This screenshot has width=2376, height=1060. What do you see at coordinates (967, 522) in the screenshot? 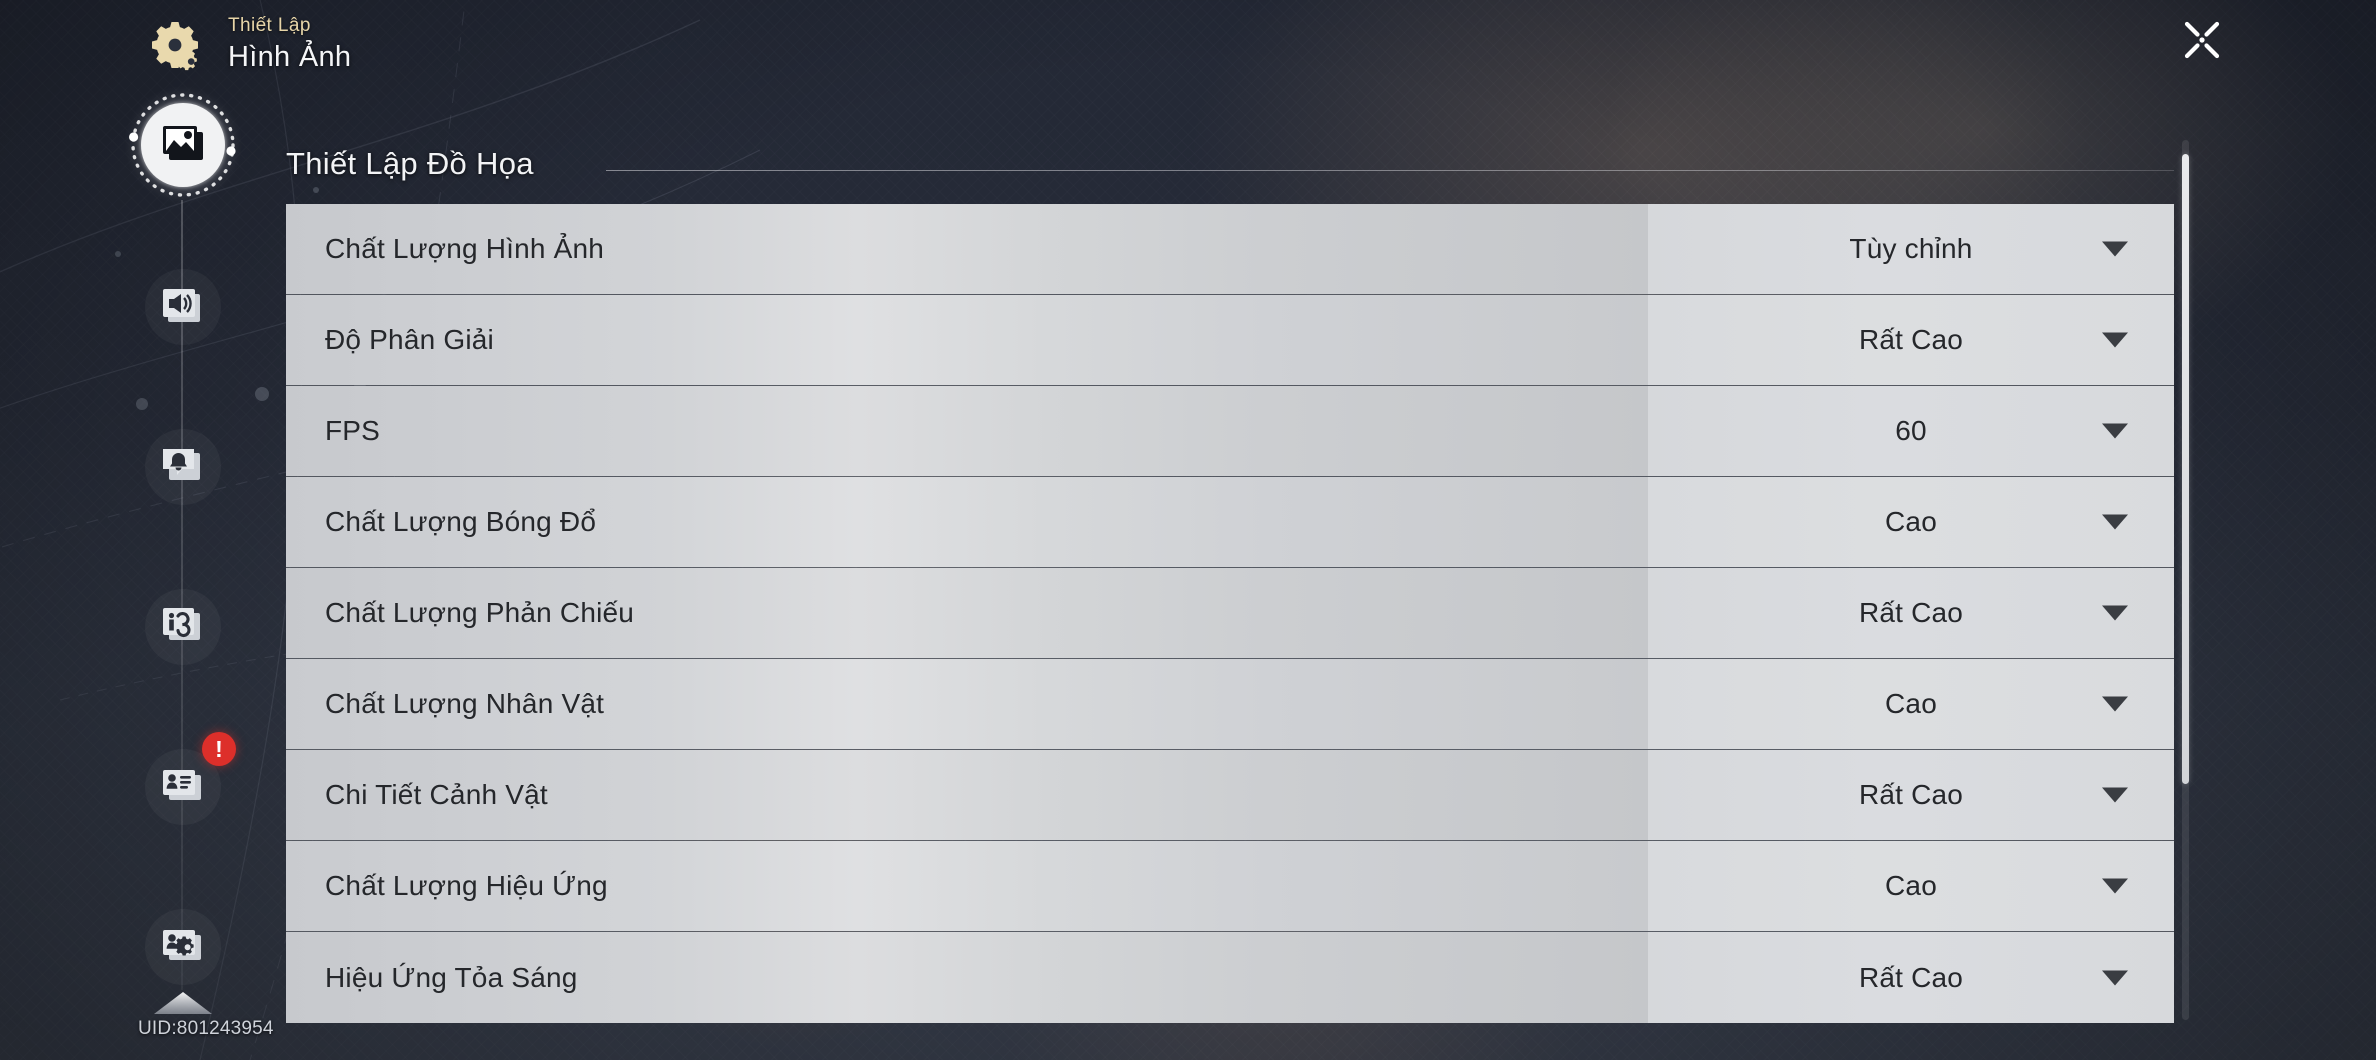
I see `settings-row-label-cell: Chất Lượng Bóng Đổ` at bounding box center [967, 522].